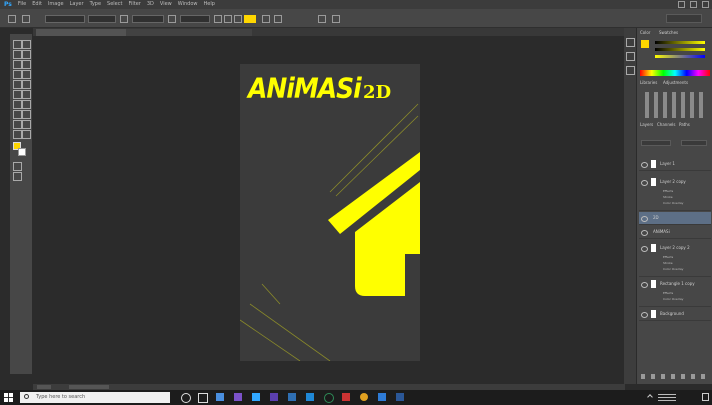  Describe the element at coordinates (650, 397) in the screenshot. I see `chevron-up-icon` at that location.